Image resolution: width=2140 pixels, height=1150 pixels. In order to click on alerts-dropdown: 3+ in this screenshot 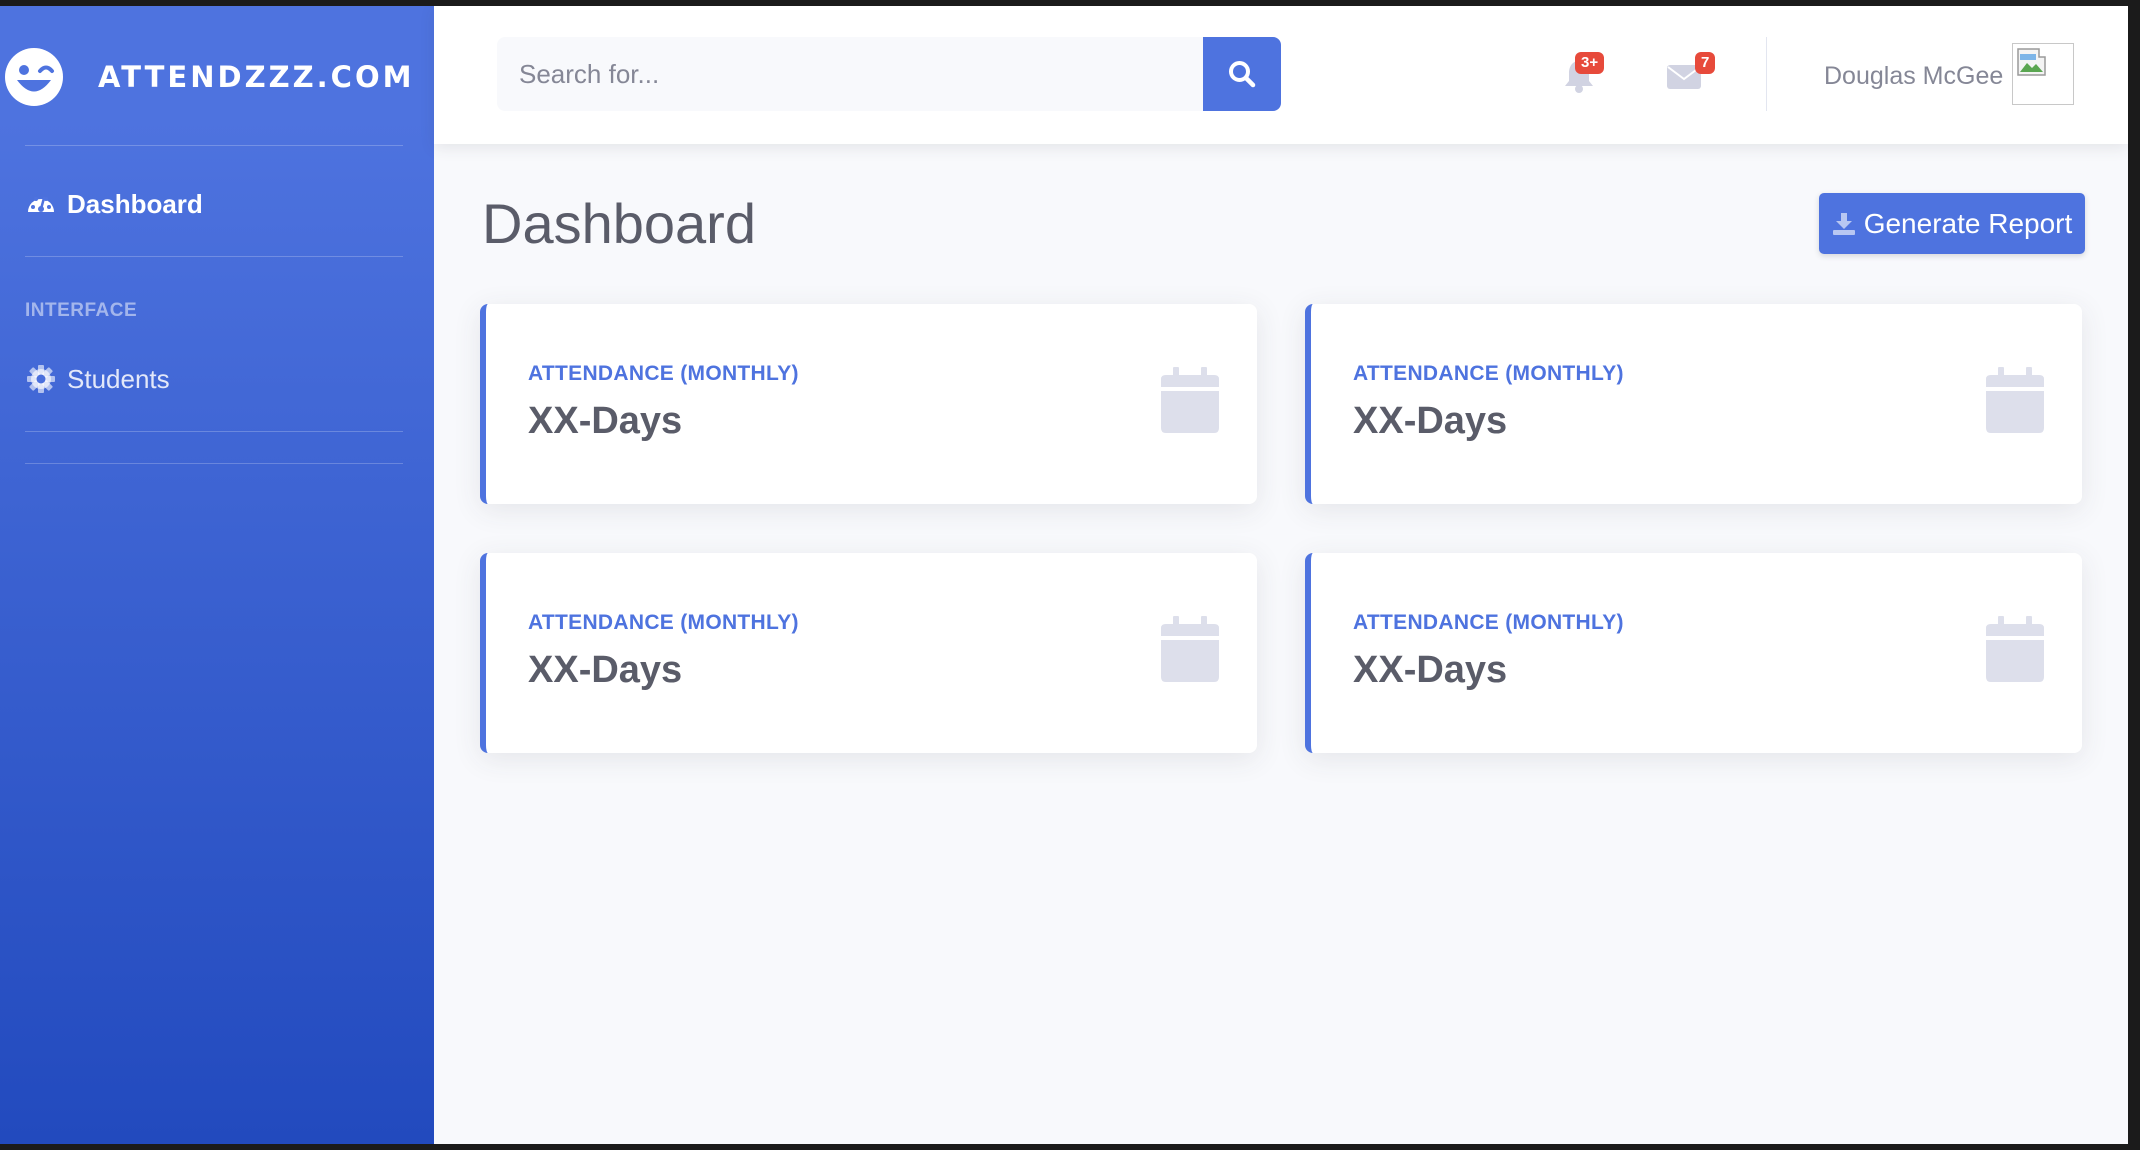, I will do `click(1583, 74)`.